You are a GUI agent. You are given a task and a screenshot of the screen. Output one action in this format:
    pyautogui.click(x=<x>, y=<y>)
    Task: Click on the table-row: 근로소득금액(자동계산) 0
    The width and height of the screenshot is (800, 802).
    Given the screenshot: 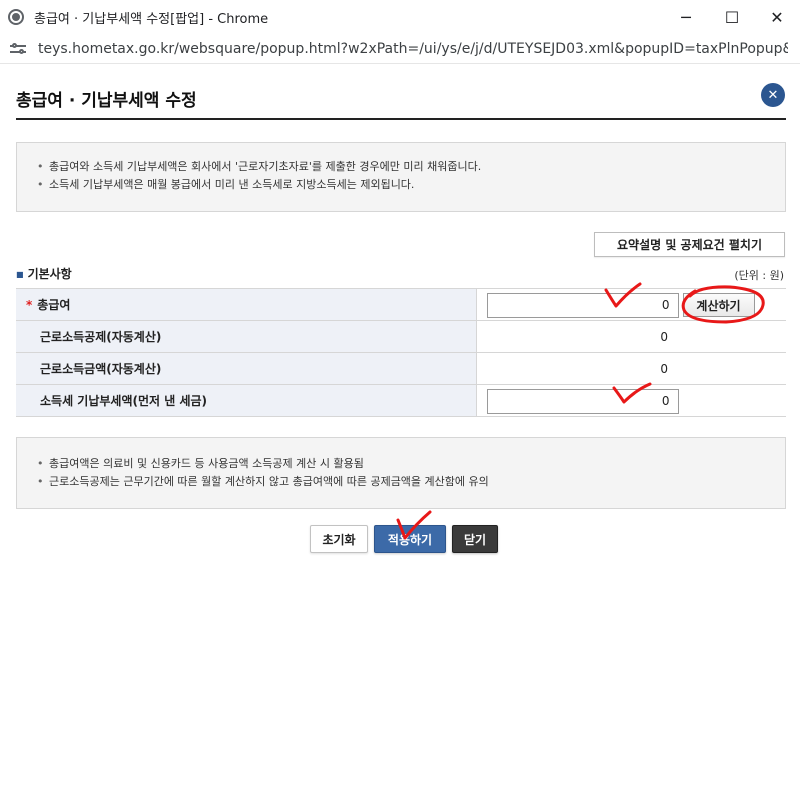 What is the action you would take?
    pyautogui.click(x=401, y=368)
    